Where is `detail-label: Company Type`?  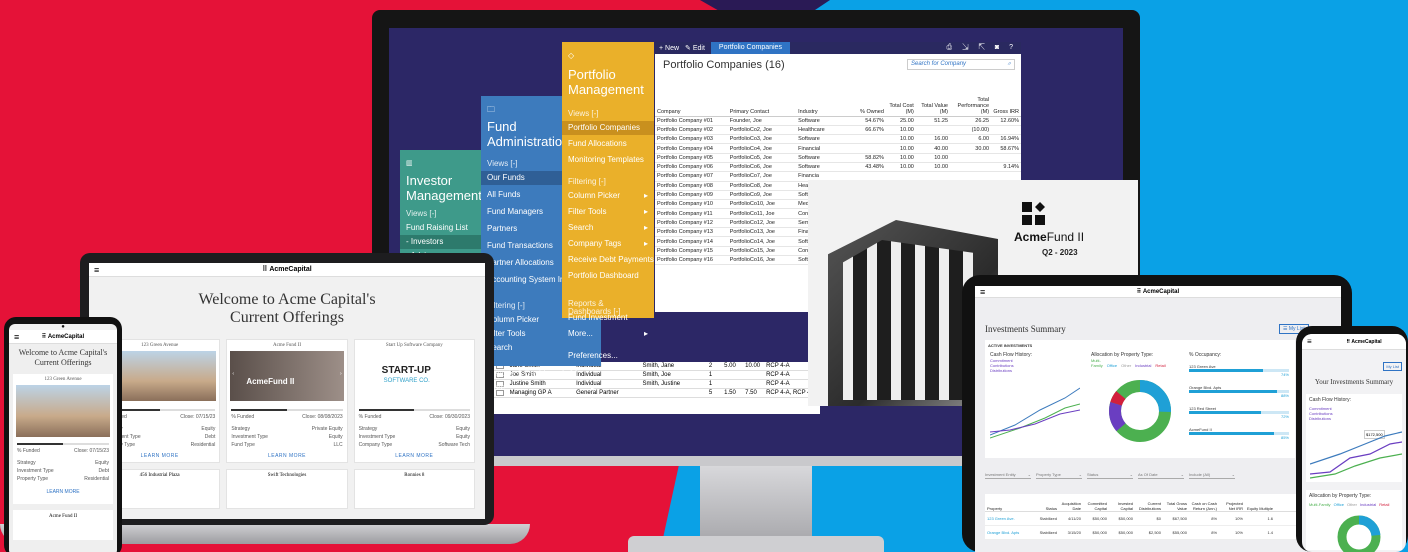 detail-label: Company Type is located at coordinates (375, 445).